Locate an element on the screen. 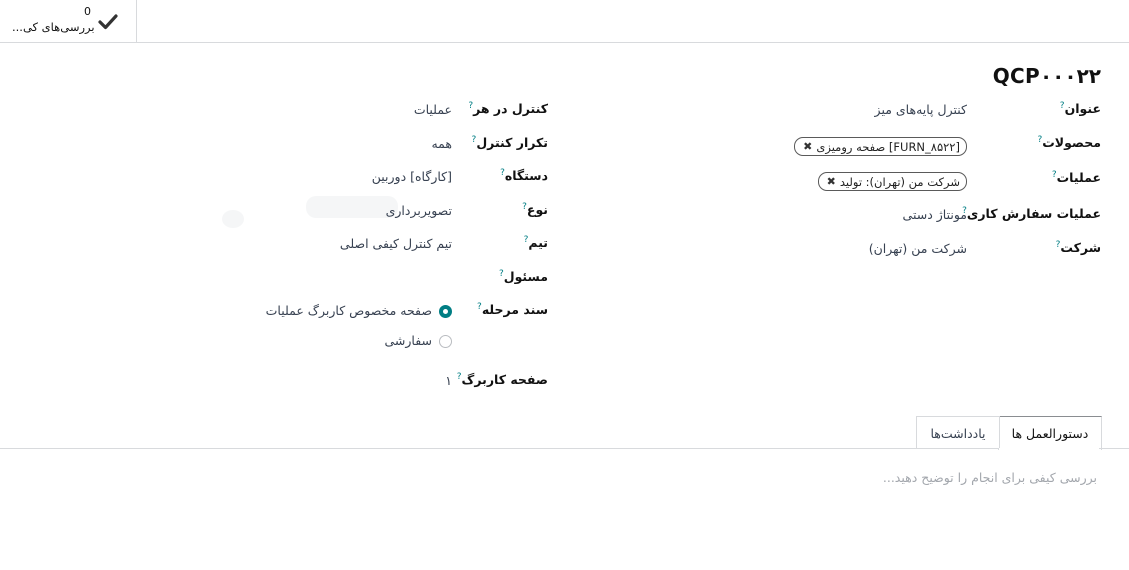  step-document-label-text: سند مرحله is located at coordinates (514, 310).